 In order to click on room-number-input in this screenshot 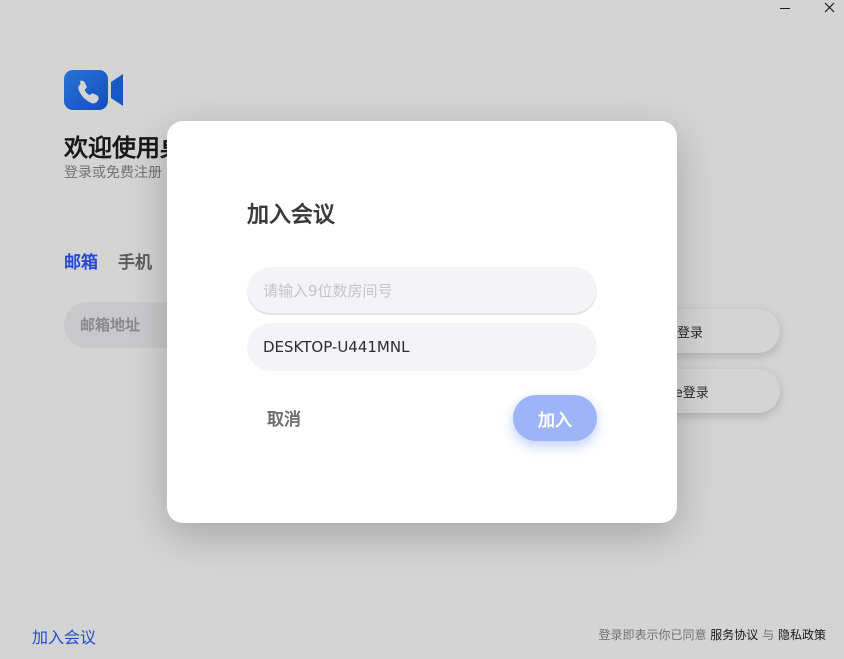, I will do `click(422, 291)`.